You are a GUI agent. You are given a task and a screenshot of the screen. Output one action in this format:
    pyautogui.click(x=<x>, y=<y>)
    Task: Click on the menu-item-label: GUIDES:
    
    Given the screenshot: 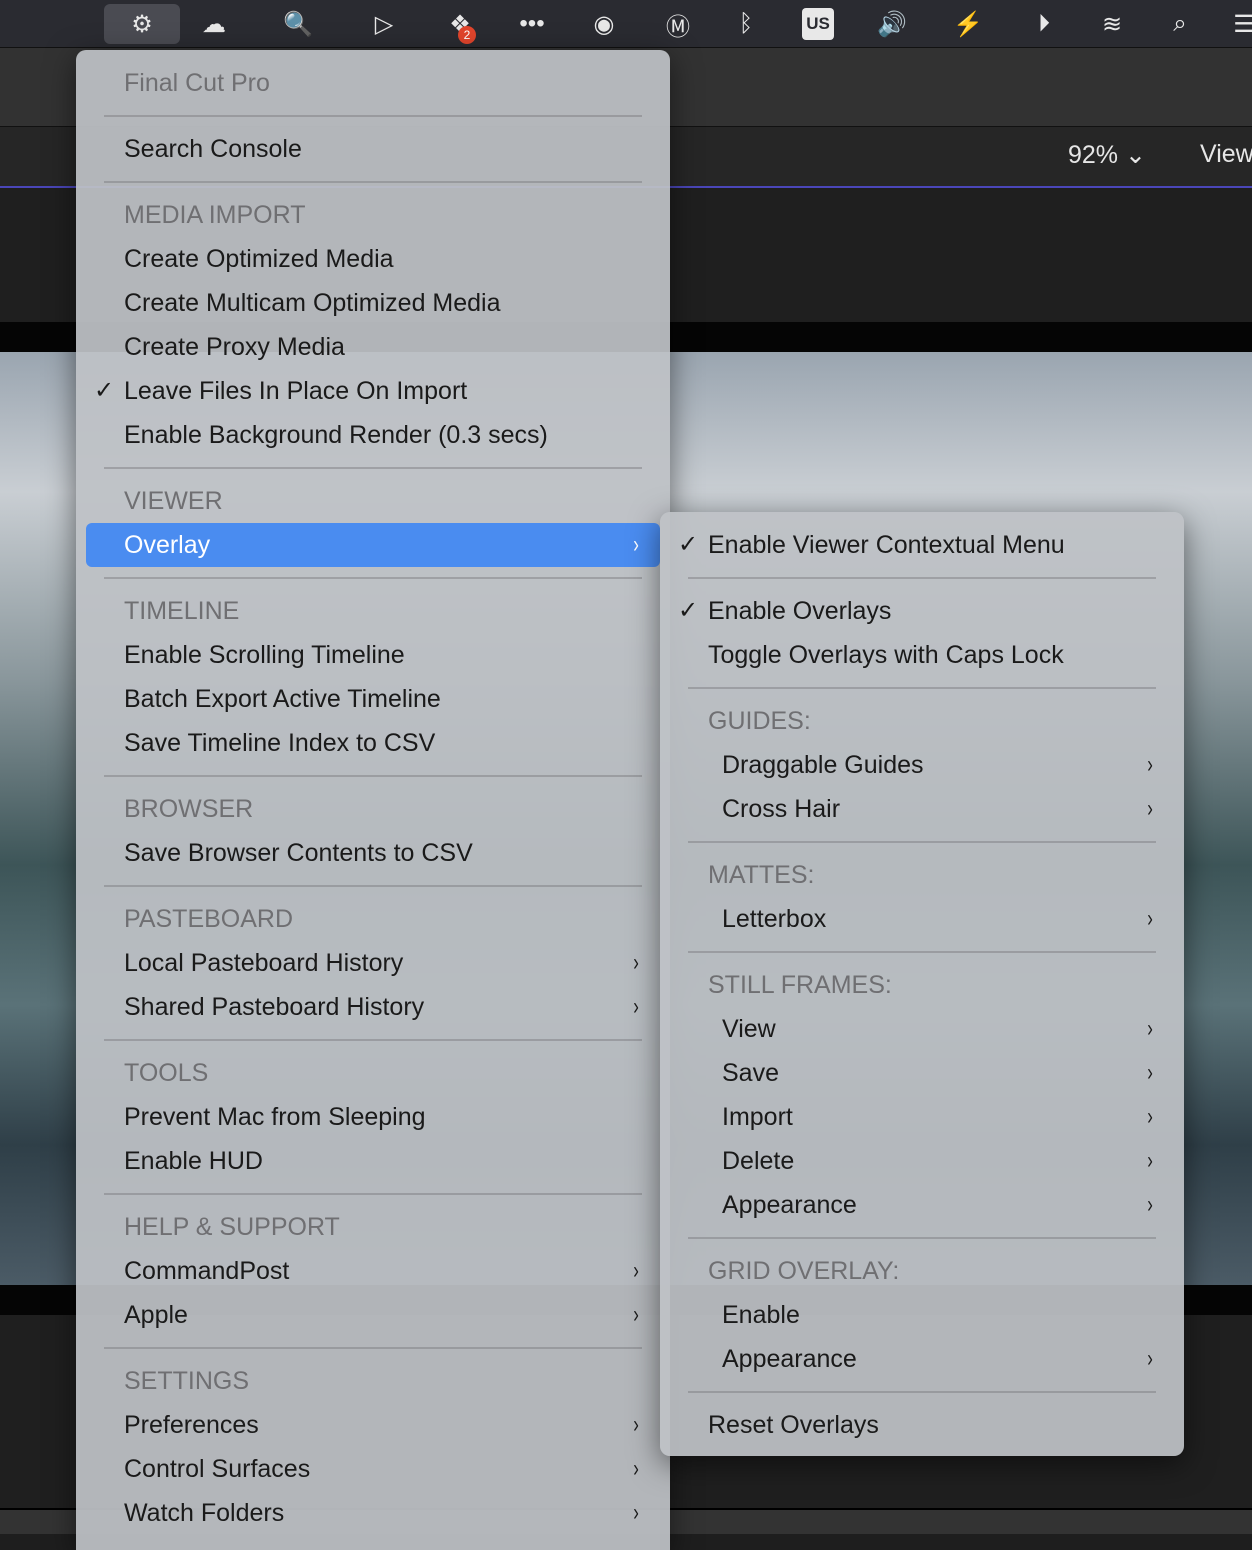 What is the action you would take?
    pyautogui.click(x=759, y=721)
    